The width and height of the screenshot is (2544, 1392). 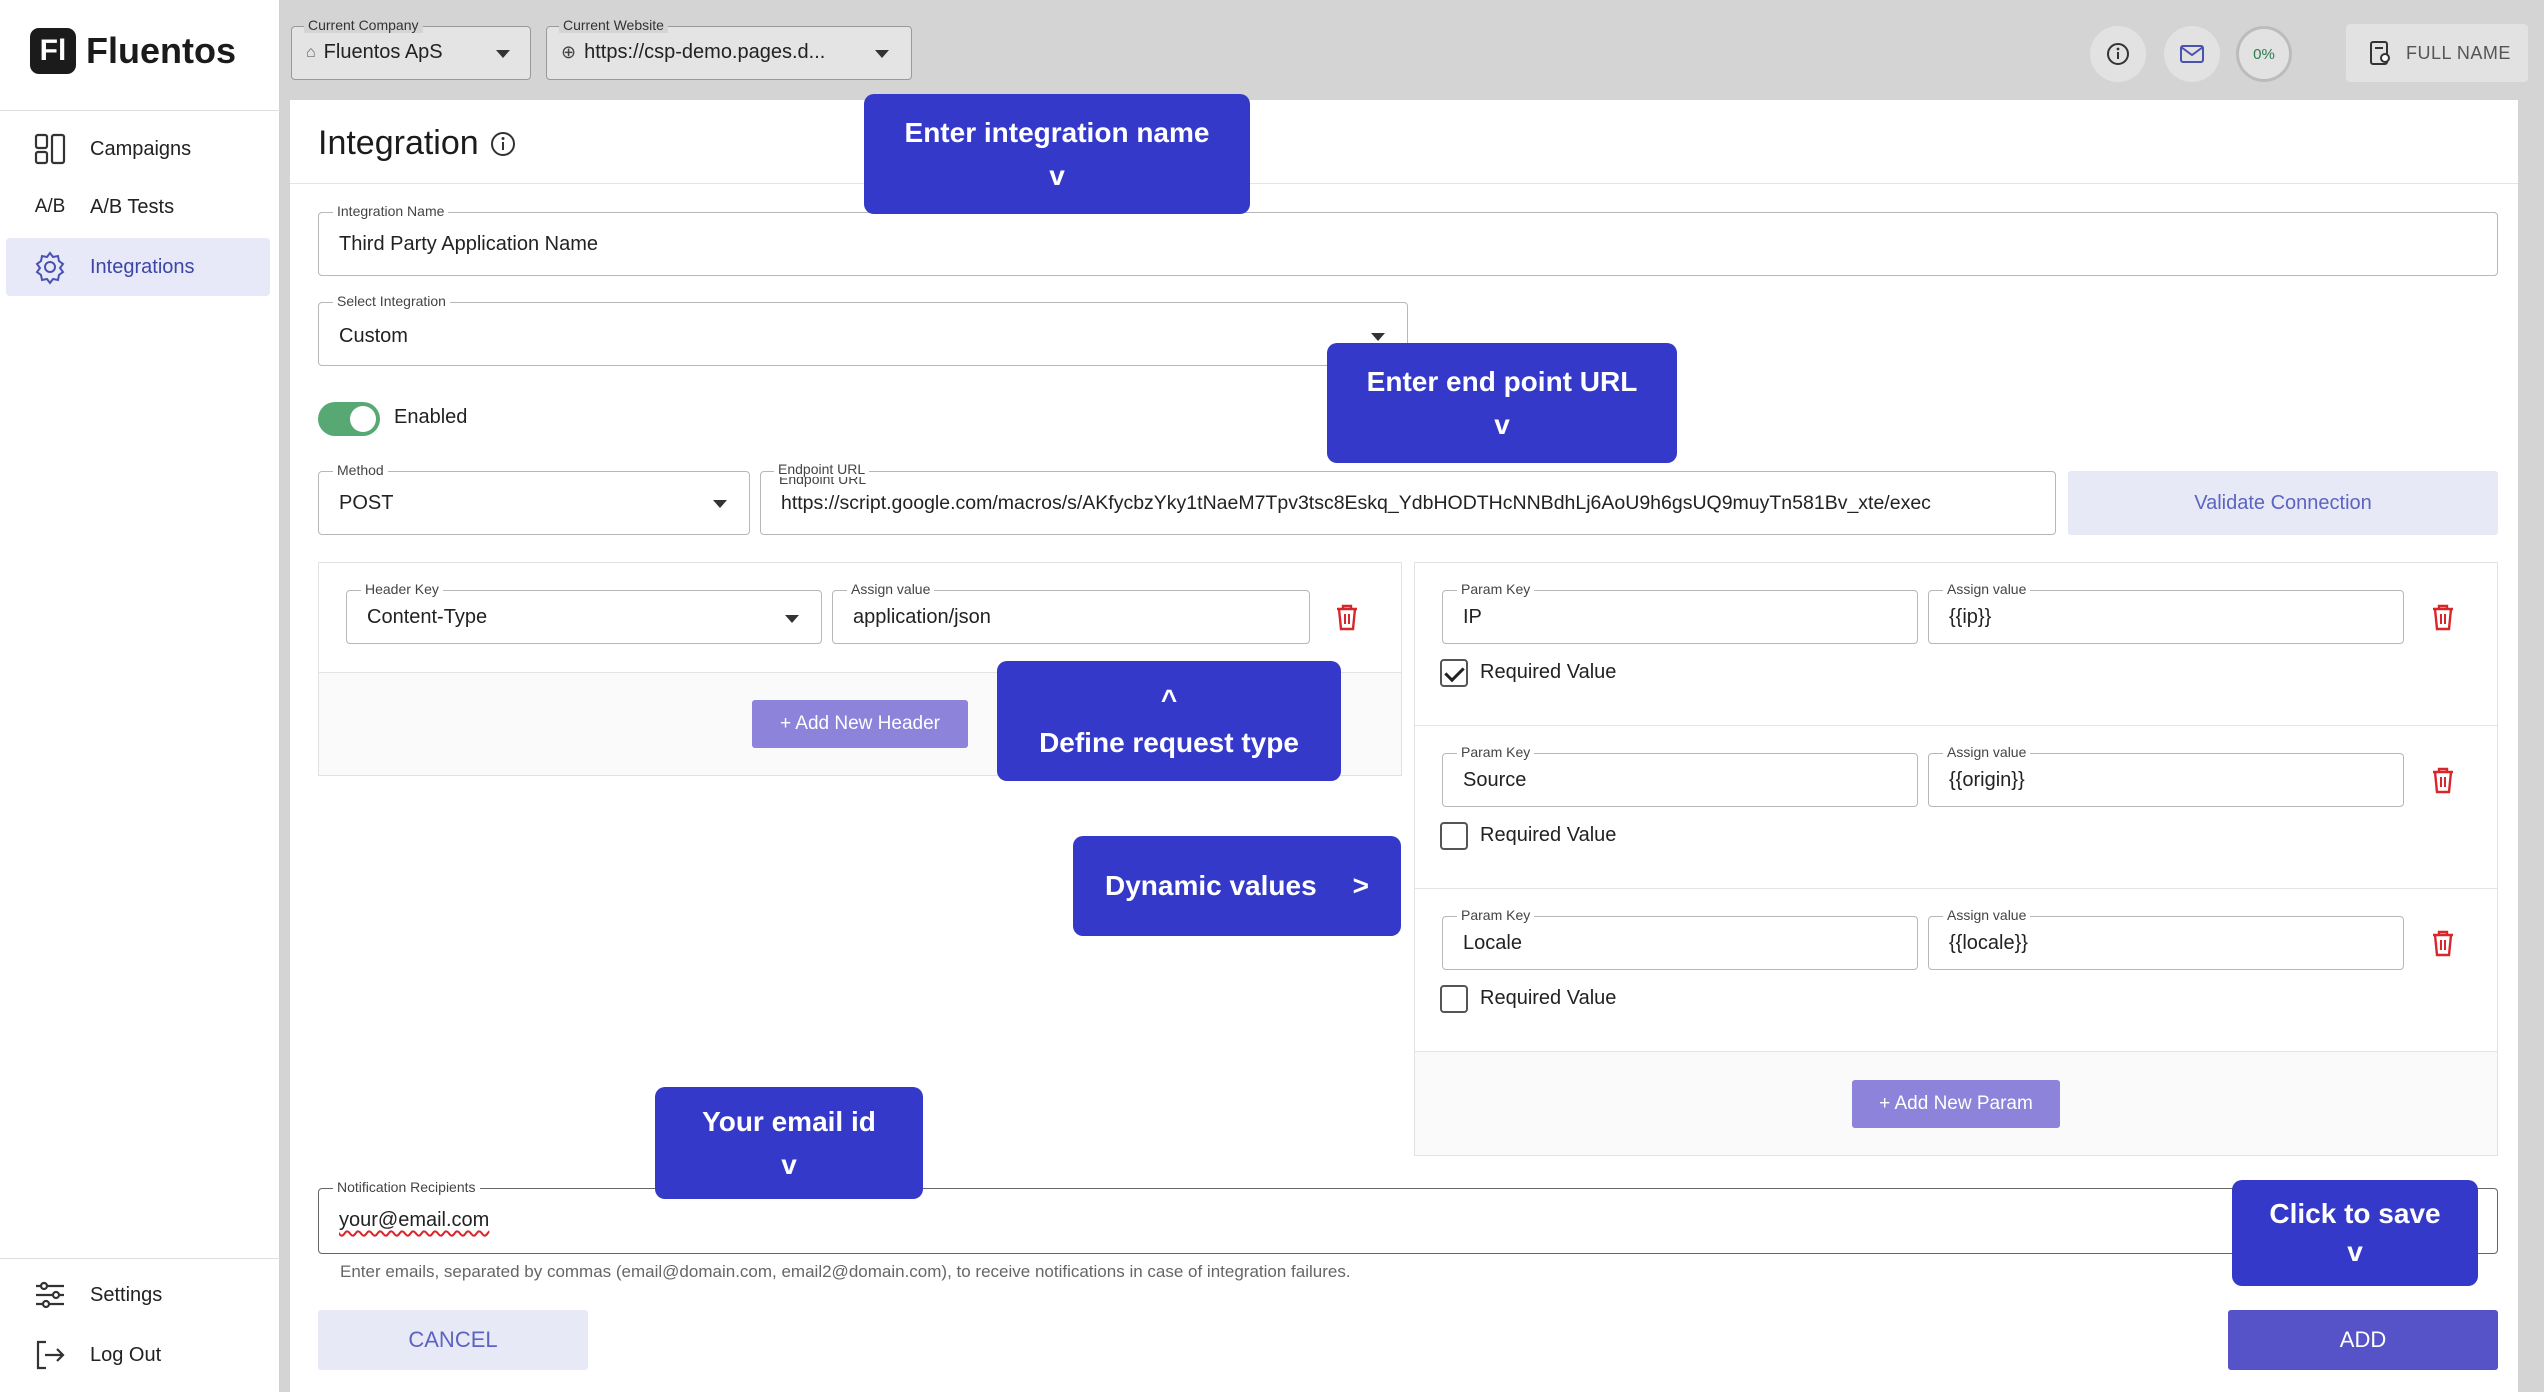 What do you see at coordinates (534, 498) in the screenshot?
I see `method-select: Method POST` at bounding box center [534, 498].